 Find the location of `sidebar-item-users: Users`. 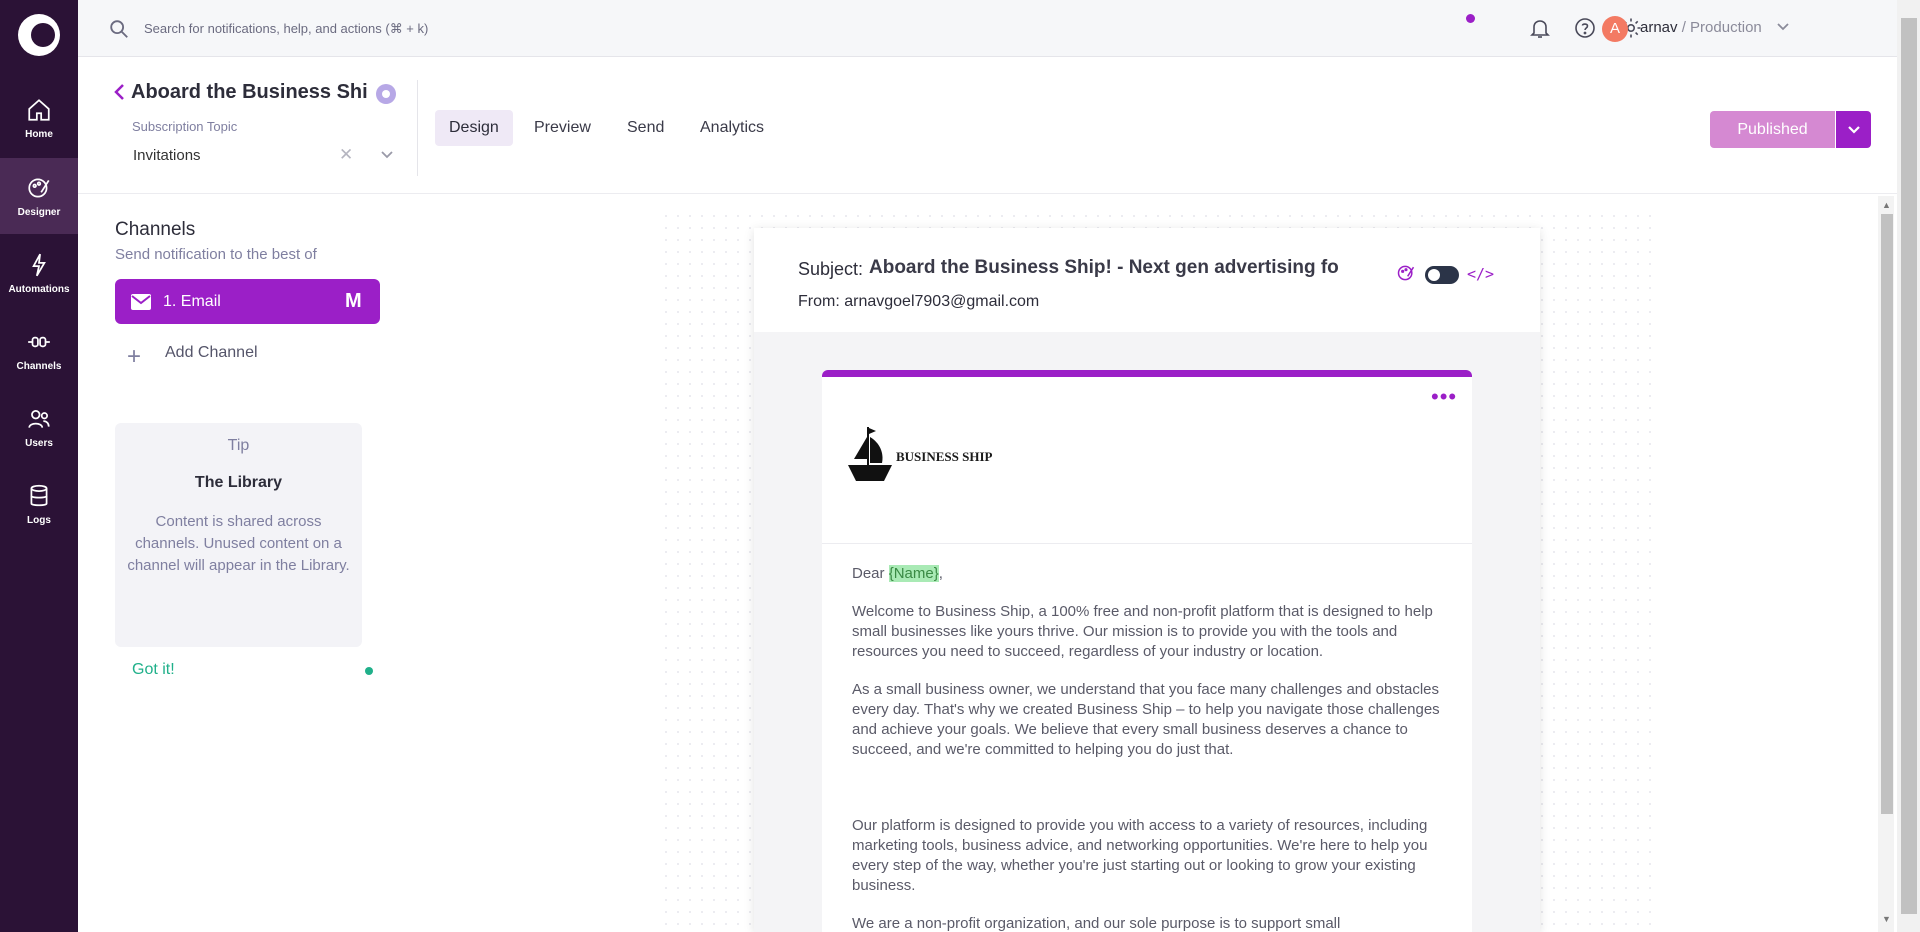

sidebar-item-users: Users is located at coordinates (39, 427).